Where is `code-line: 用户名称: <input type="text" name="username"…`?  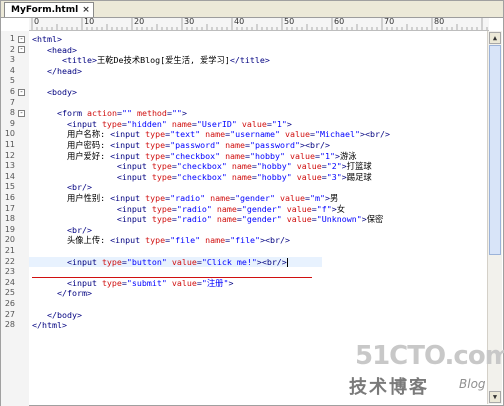 code-line: 用户名称: <input type="text" name="username"… is located at coordinates (211, 134).